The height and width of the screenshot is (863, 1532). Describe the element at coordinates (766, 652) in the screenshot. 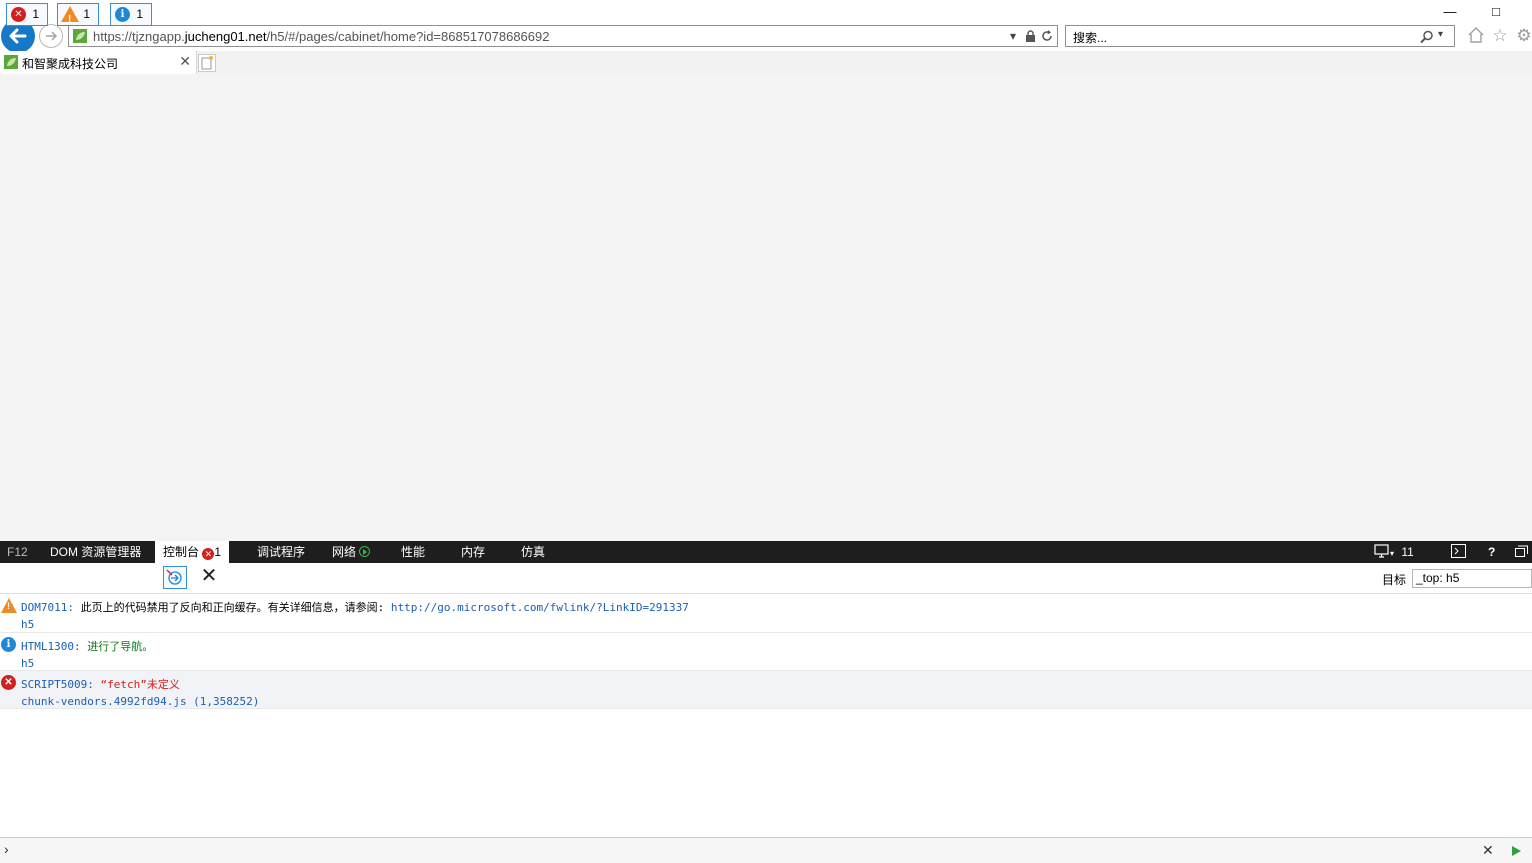

I see `console-message-info: i HTML1300: 进行了导航。 h5` at that location.